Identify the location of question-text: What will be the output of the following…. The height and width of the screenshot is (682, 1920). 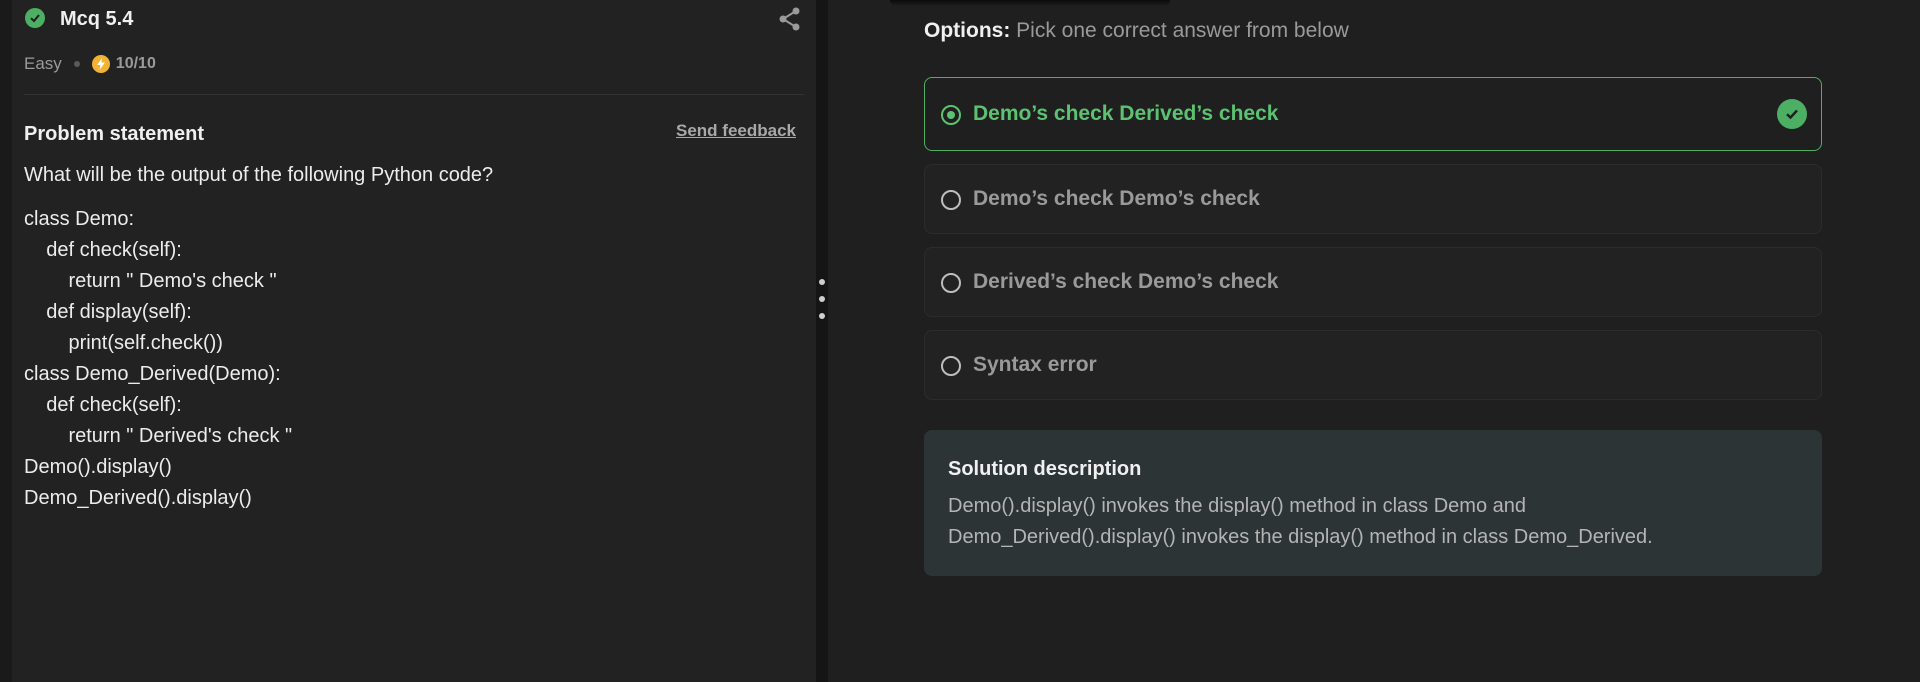
(259, 175).